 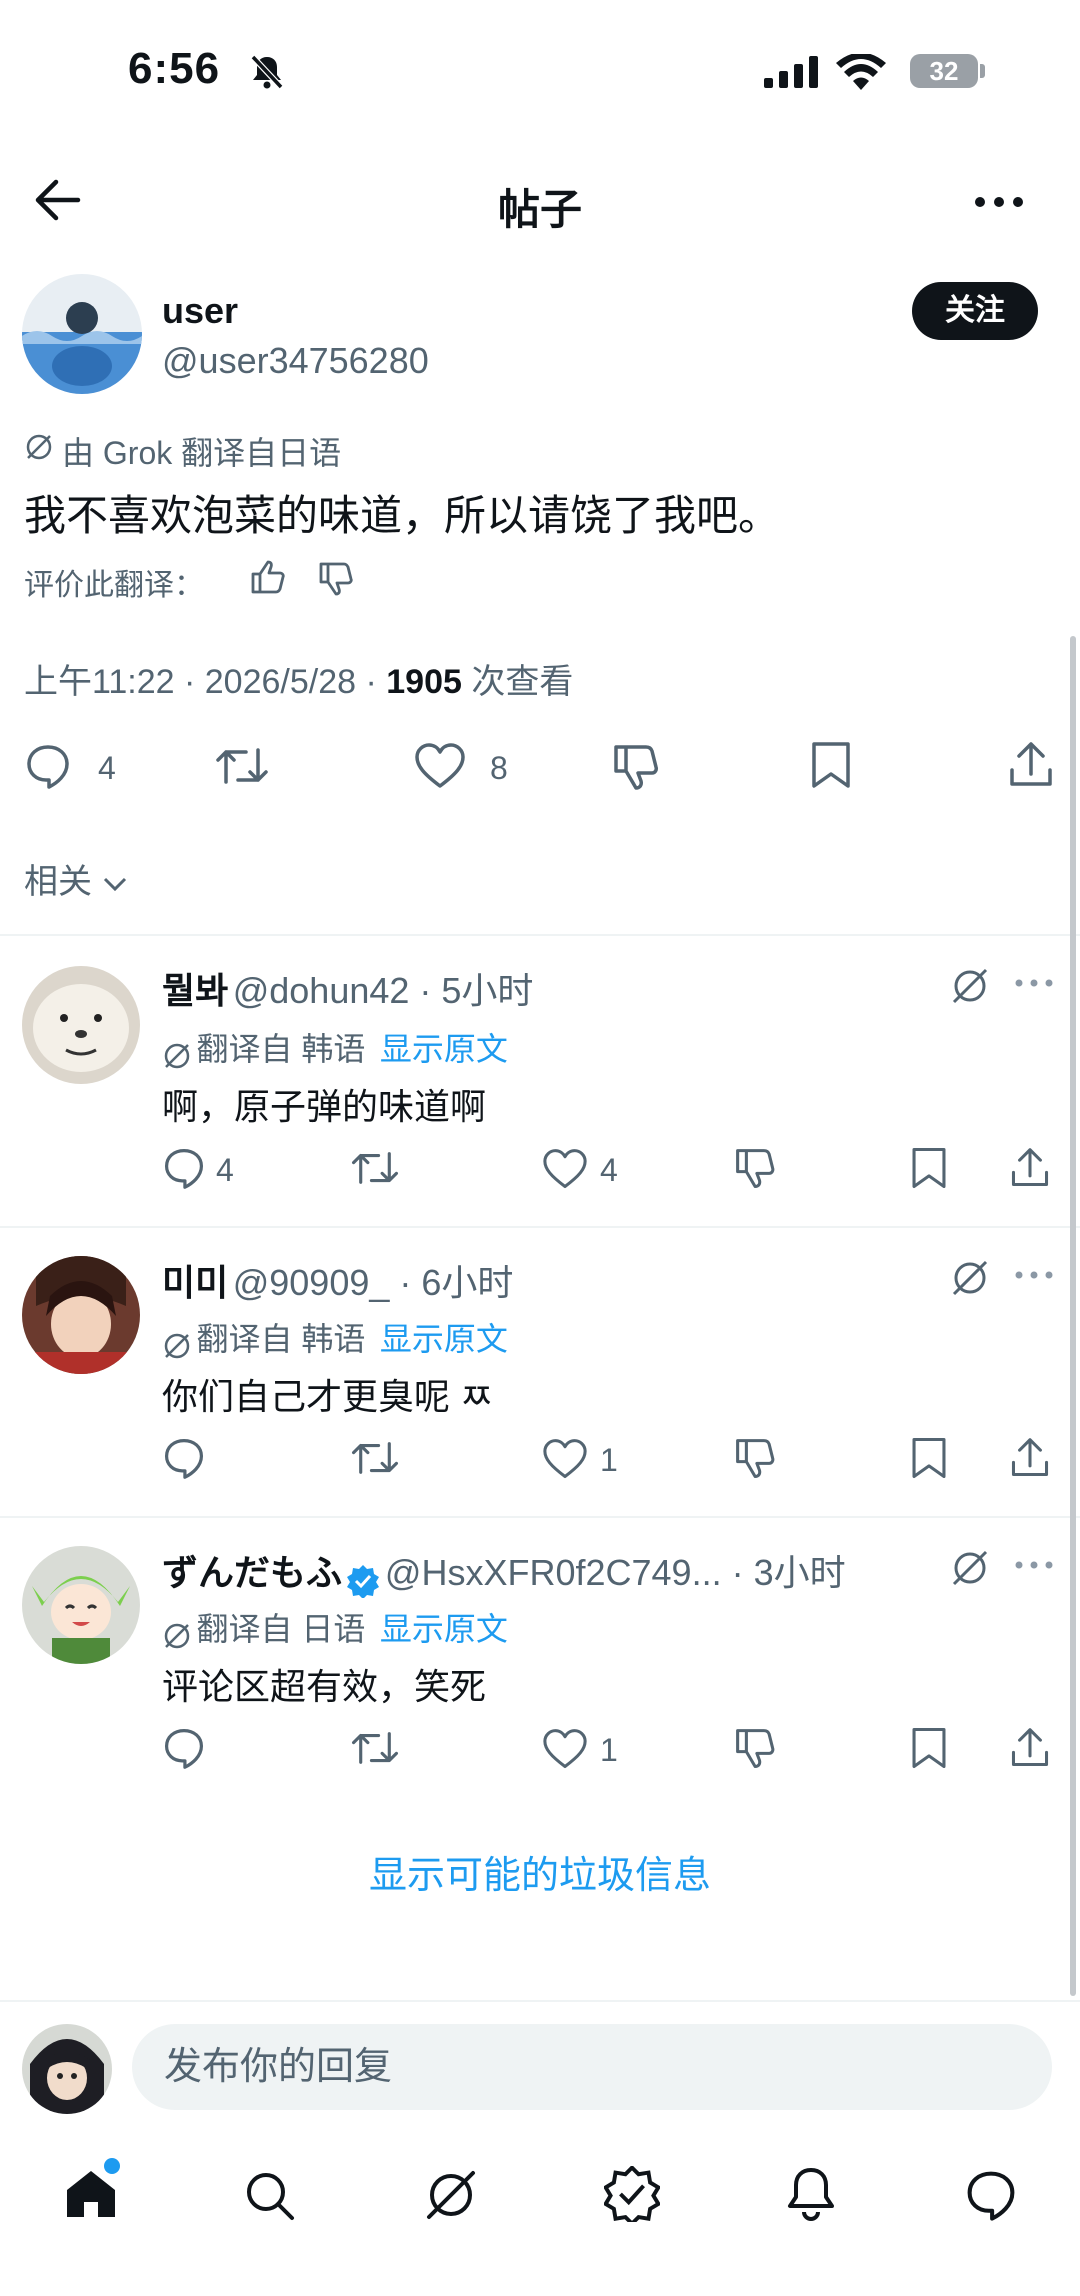 What do you see at coordinates (281, 1629) in the screenshot?
I see `translation-note: 翻译自 日语` at bounding box center [281, 1629].